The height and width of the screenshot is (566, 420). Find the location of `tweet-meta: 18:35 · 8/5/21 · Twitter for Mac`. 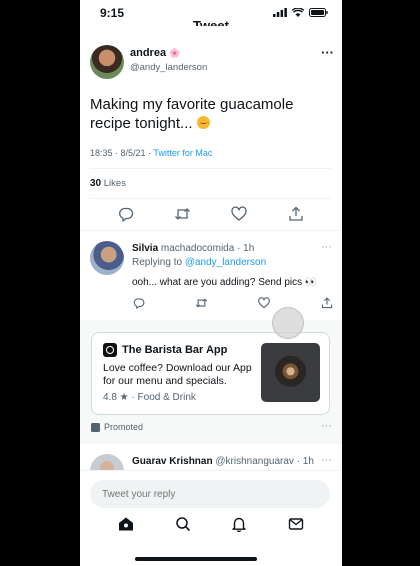

tweet-meta: 18:35 · 8/5/21 · Twitter for Mac is located at coordinates (151, 153).